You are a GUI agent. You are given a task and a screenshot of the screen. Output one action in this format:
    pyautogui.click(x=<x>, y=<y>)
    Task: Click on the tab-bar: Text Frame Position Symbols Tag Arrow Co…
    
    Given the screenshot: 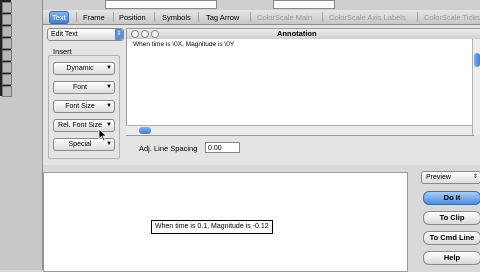 What is the action you would take?
    pyautogui.click(x=261, y=17)
    